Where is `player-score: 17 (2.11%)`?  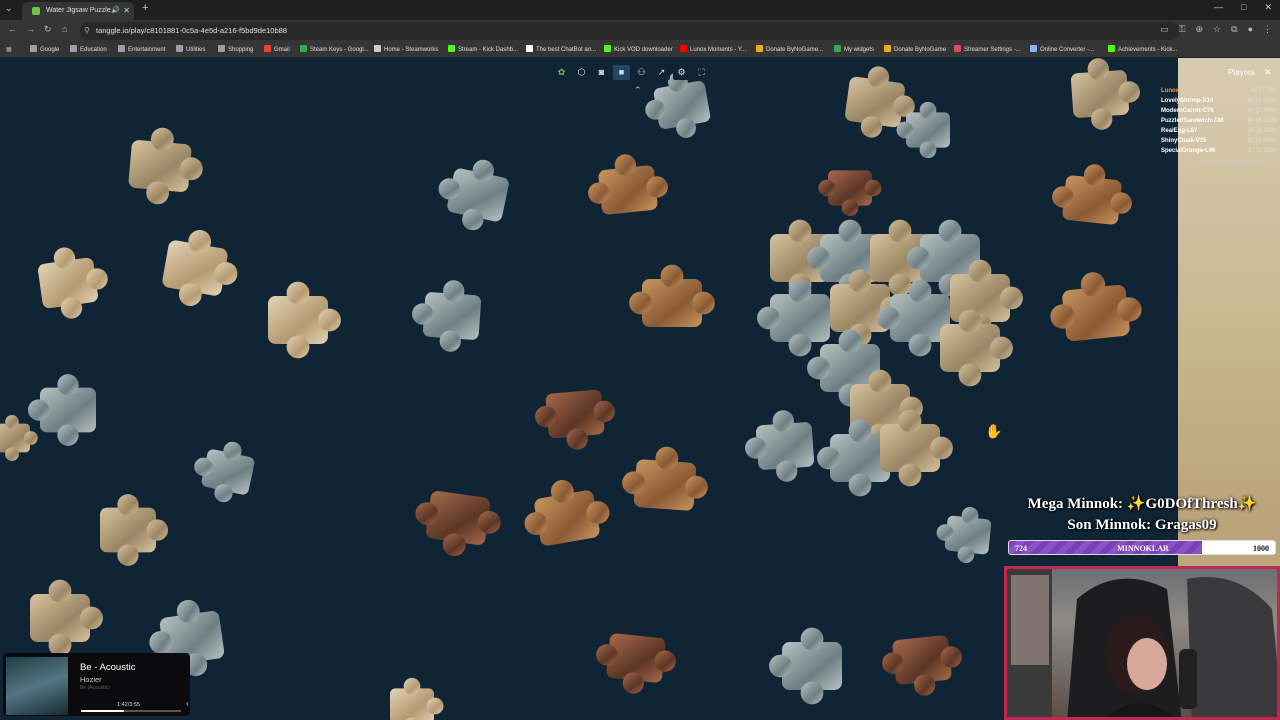
player-score: 17 (2.11%) is located at coordinates (1262, 151).